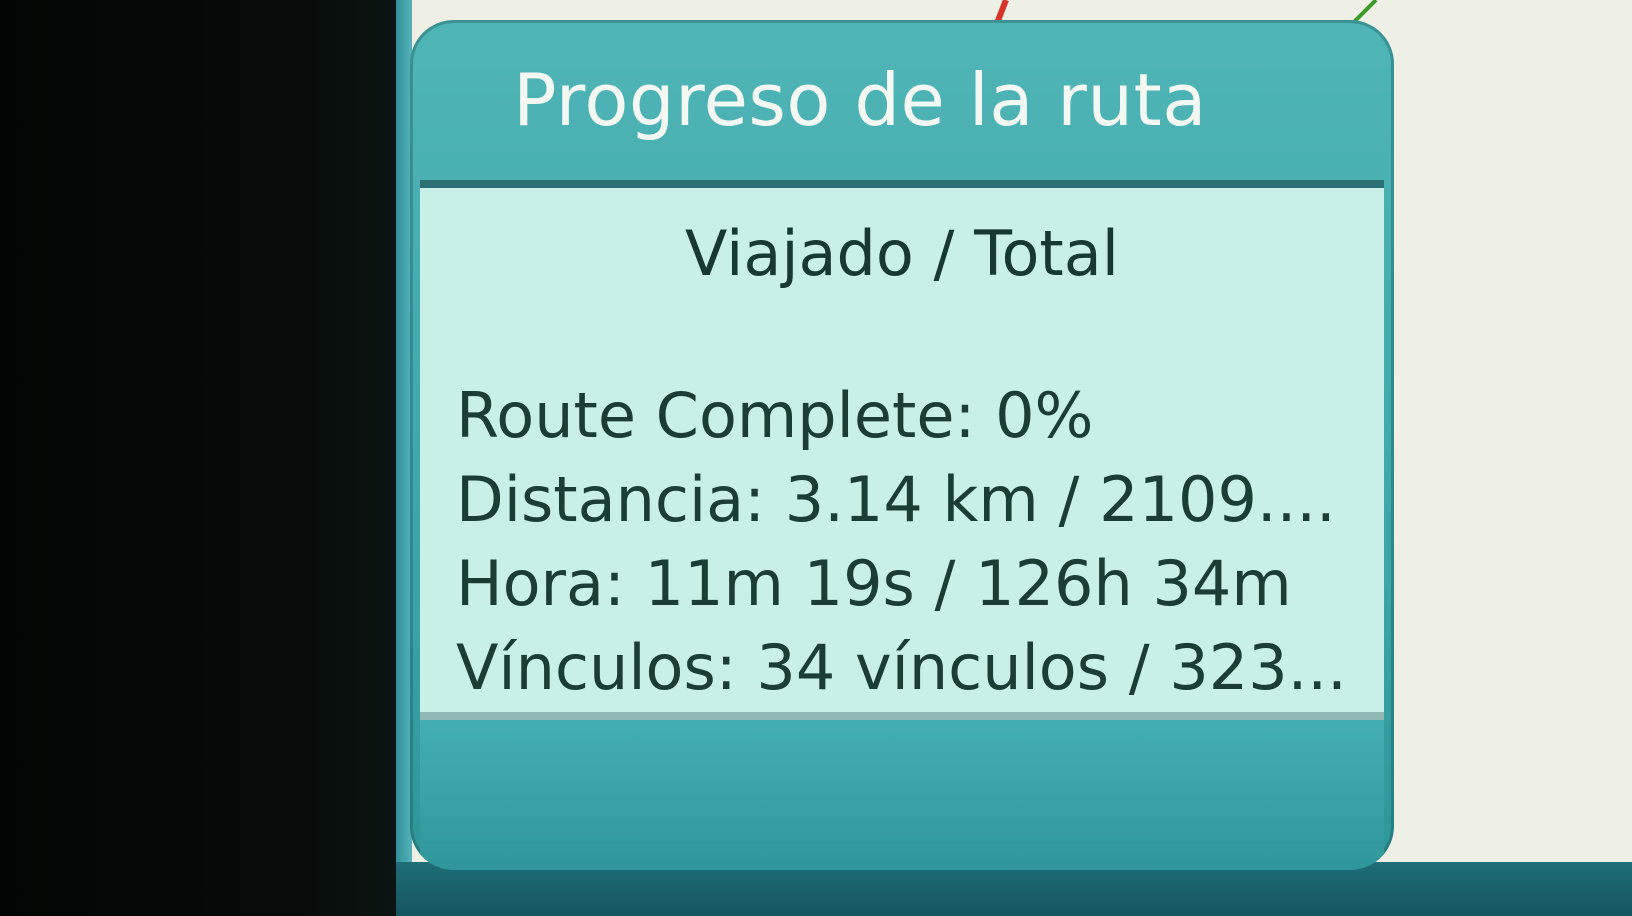 The width and height of the screenshot is (1632, 916). What do you see at coordinates (1014, 889) in the screenshot?
I see `bottom-toolbar` at bounding box center [1014, 889].